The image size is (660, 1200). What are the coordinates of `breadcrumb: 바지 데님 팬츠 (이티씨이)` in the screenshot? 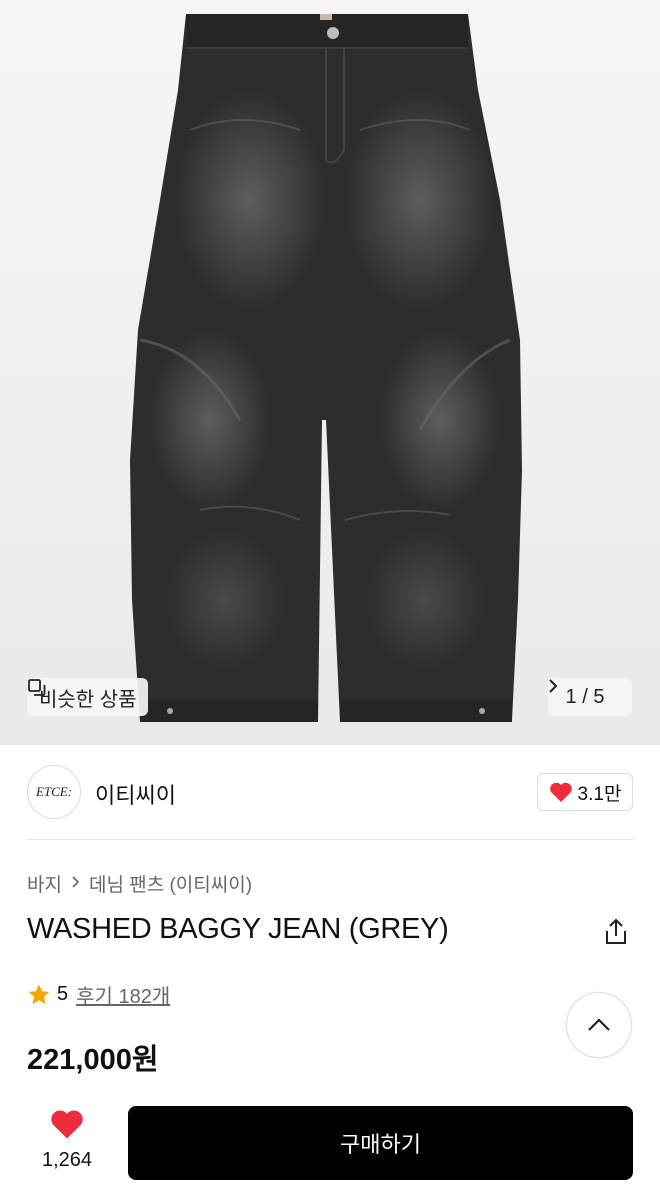 It's located at (139, 883).